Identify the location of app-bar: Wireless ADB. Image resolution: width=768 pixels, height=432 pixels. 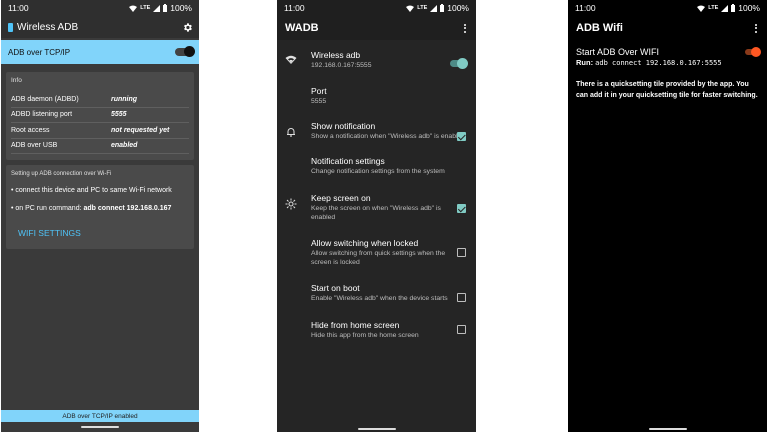
(100, 27).